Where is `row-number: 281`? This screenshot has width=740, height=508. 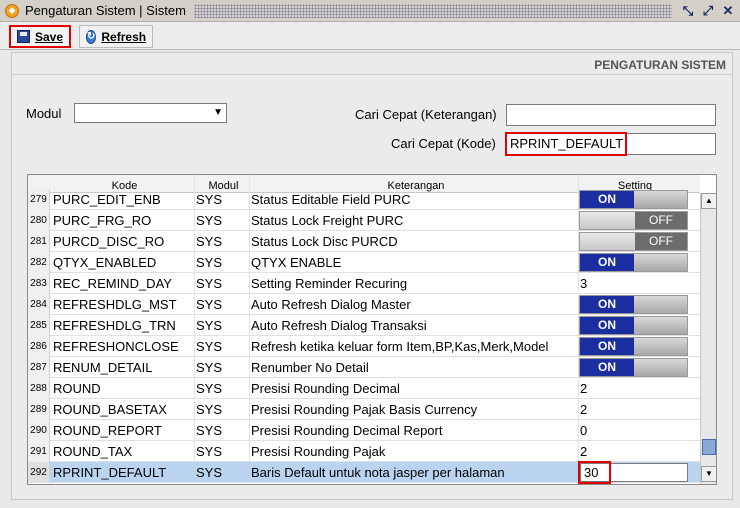
row-number: 281 is located at coordinates (39, 241).